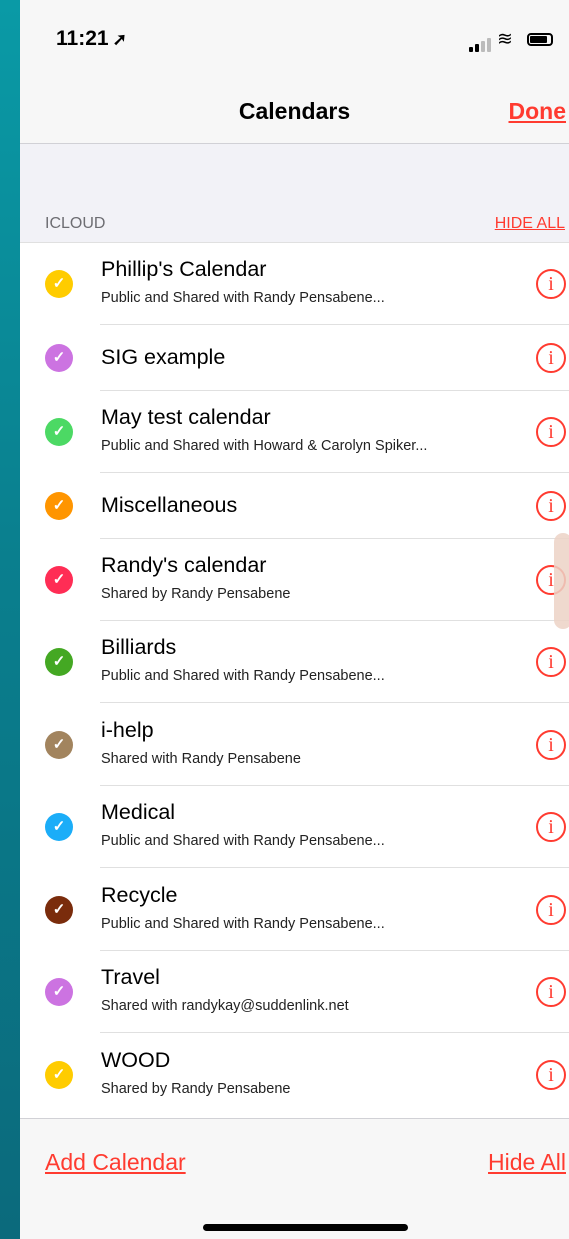 The width and height of the screenshot is (569, 1239). What do you see at coordinates (127, 730) in the screenshot?
I see `calendar-name: i-help` at bounding box center [127, 730].